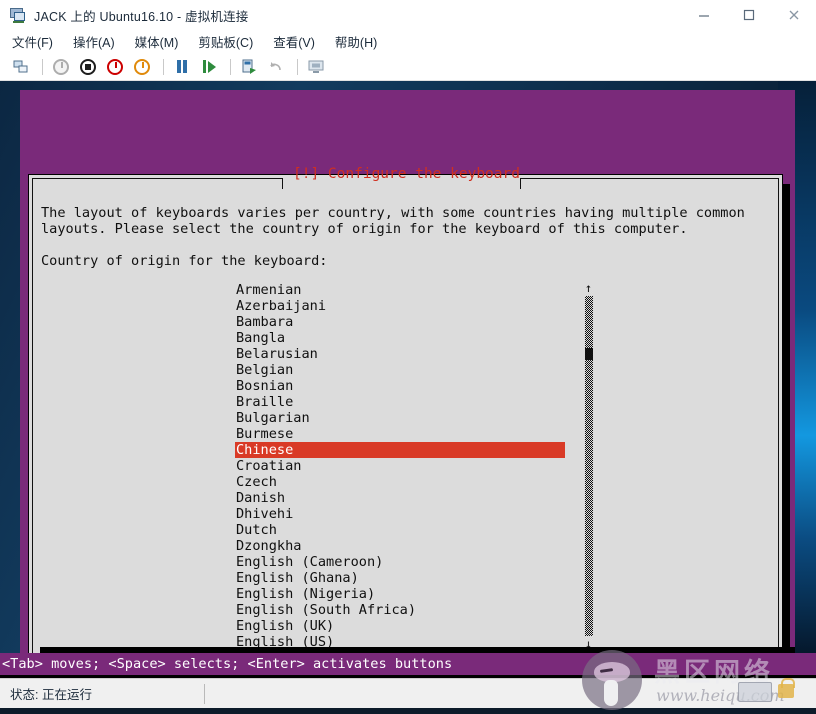 The image size is (816, 714). I want to click on menubar: 文件(F) 操作(A) 媒体(M) 剪贴板(C) 查看(V) 帮助(H), so click(408, 41).